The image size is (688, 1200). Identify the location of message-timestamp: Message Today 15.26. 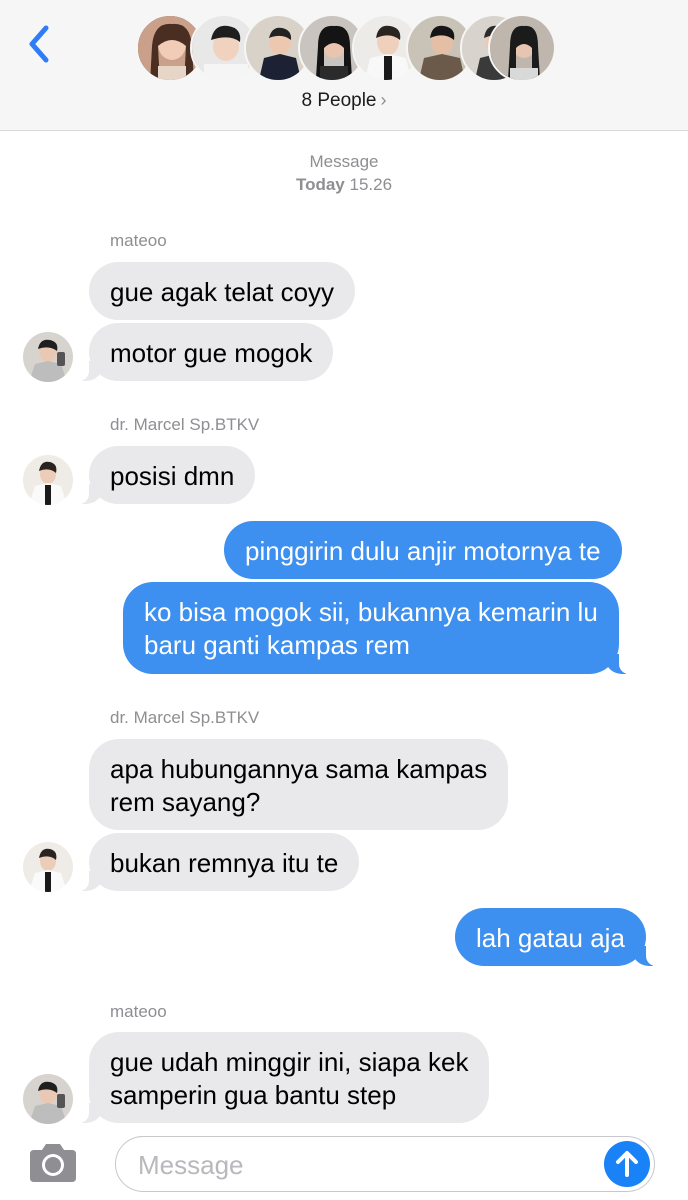
(344, 173).